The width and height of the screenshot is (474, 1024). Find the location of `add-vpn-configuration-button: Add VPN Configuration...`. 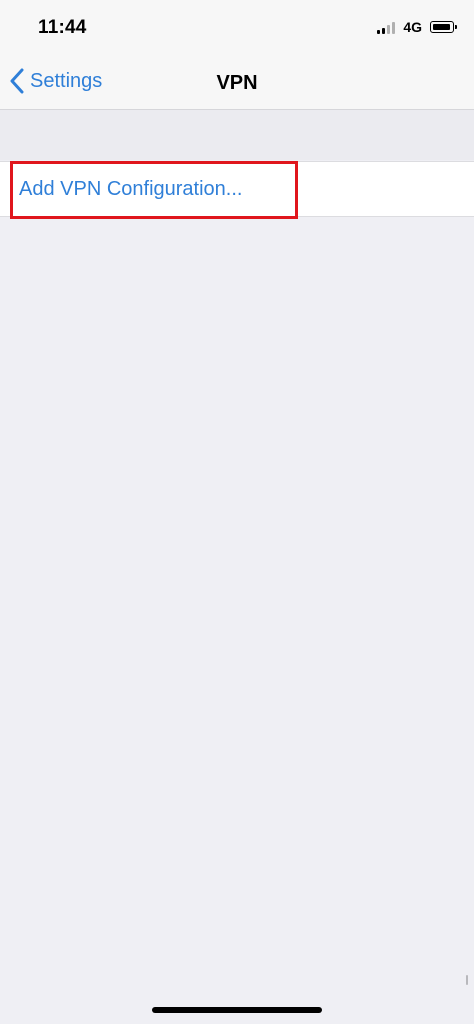

add-vpn-configuration-button: Add VPN Configuration... is located at coordinates (237, 189).